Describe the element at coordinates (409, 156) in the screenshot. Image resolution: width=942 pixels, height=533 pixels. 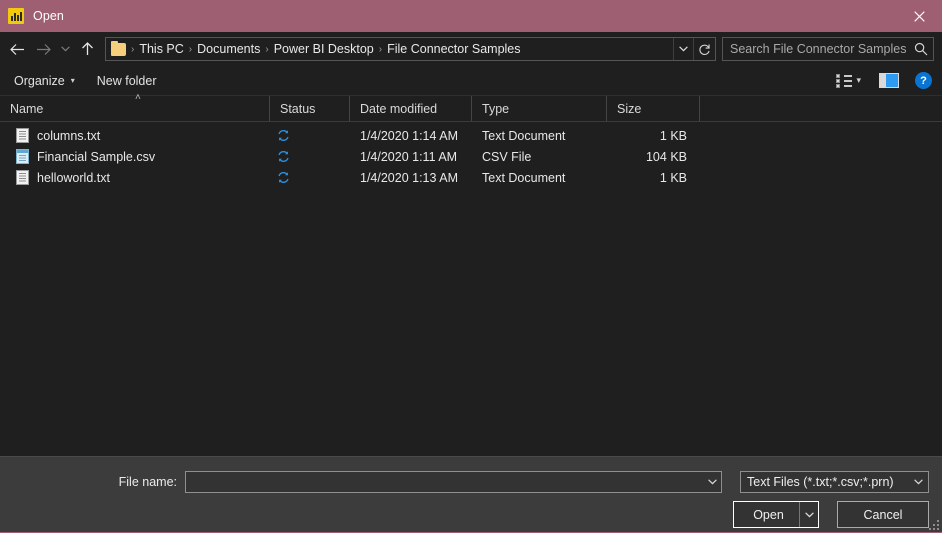
I see `file-date-cell: 1/4/2020 1:11 AM` at that location.